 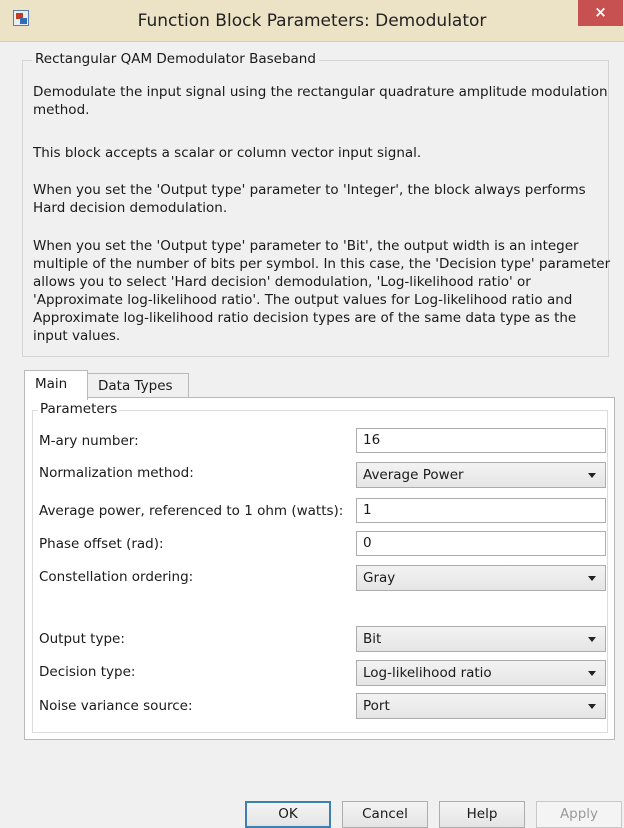 I want to click on constellation-ordering-value: Gray, so click(x=379, y=578).